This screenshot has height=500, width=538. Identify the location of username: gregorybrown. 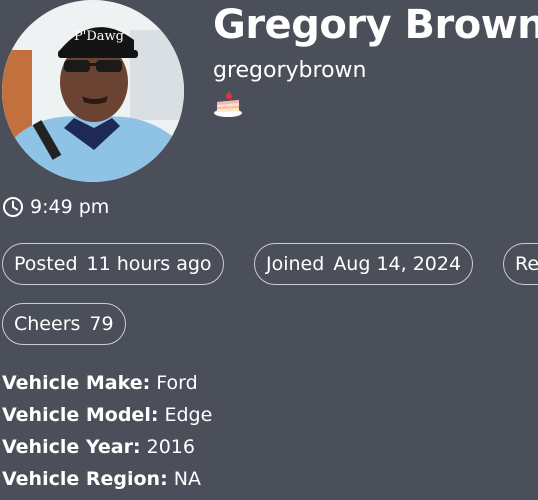
(290, 70).